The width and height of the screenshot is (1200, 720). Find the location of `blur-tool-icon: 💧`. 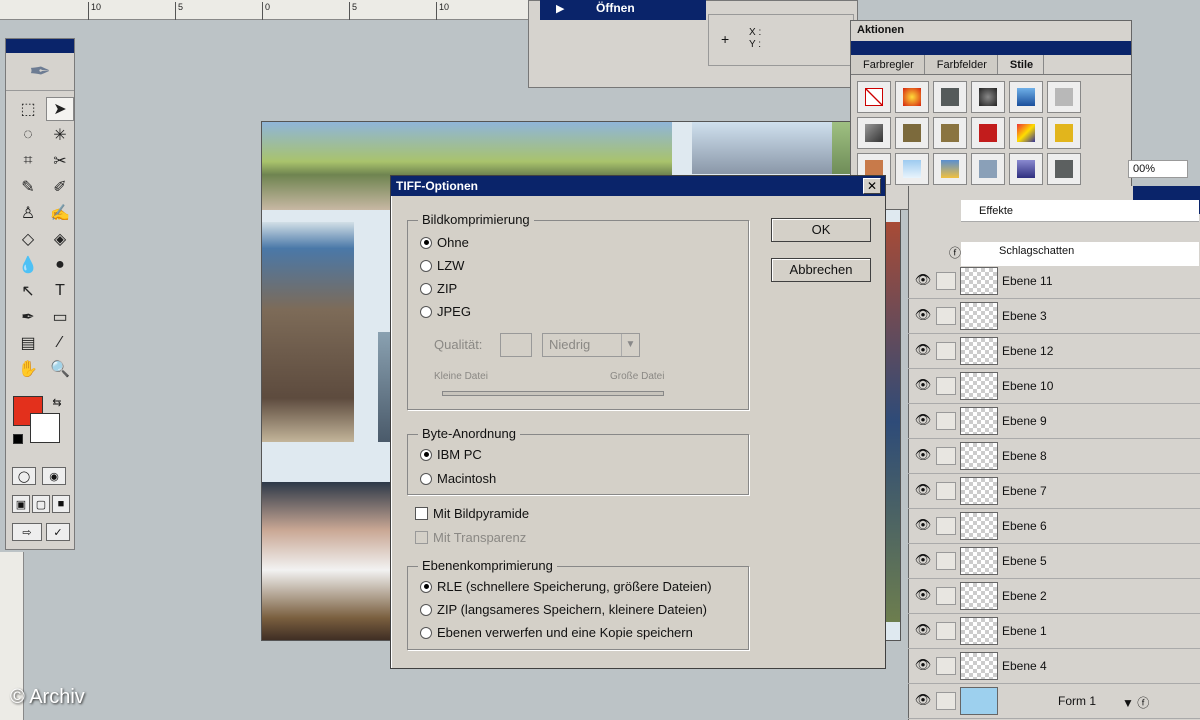

blur-tool-icon: 💧 is located at coordinates (28, 265).